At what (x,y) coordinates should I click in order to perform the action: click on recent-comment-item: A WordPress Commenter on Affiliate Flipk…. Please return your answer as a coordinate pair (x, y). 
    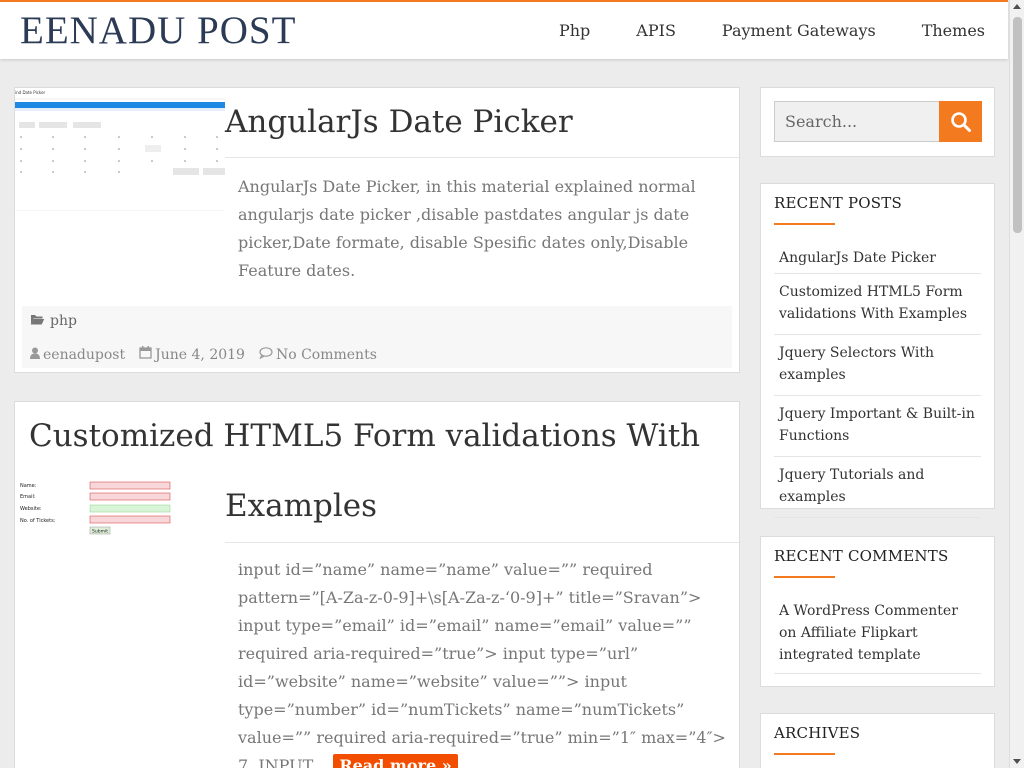
    Looking at the image, I should click on (877, 633).